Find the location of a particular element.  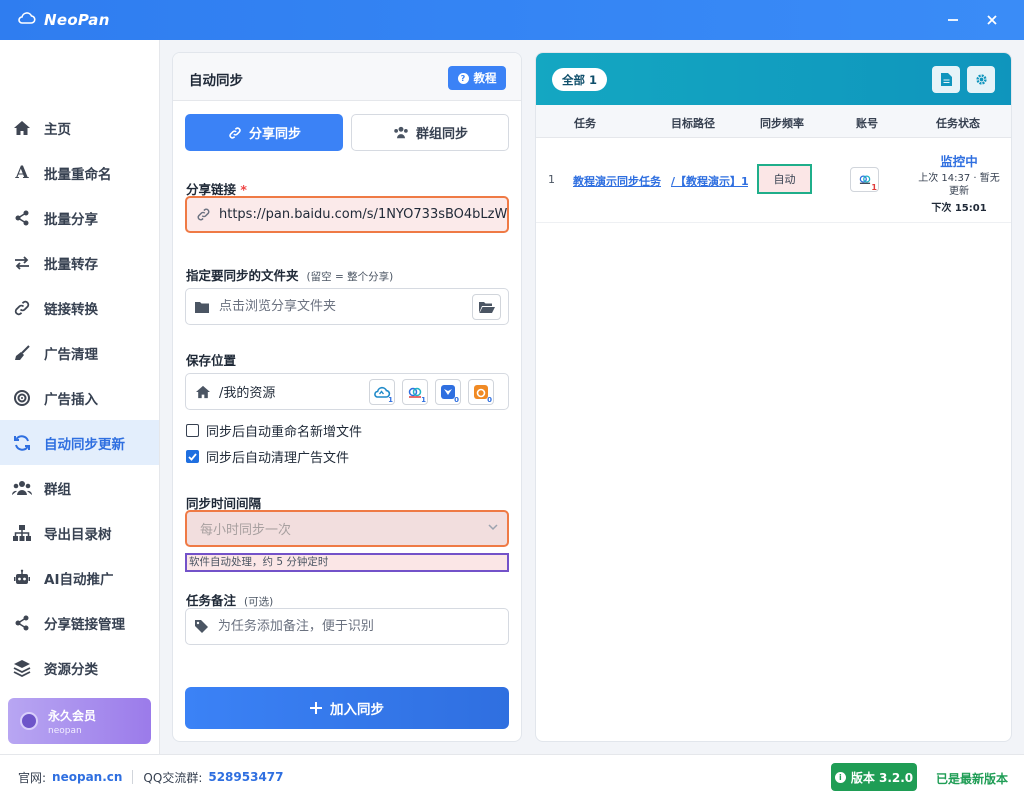

folder-open-icon is located at coordinates (486, 307).